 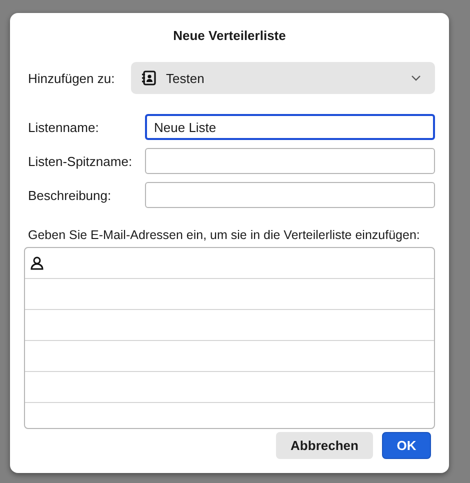 What do you see at coordinates (406, 445) in the screenshot?
I see `ok-button: OK` at bounding box center [406, 445].